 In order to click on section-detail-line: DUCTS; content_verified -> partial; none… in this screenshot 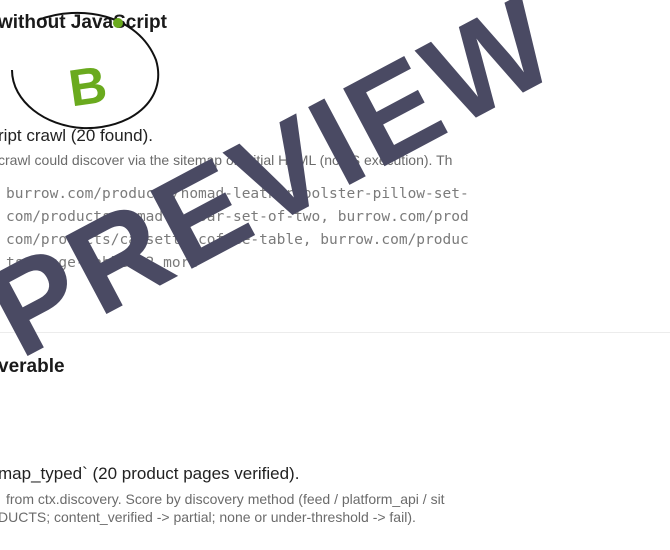, I will do `click(208, 517)`.